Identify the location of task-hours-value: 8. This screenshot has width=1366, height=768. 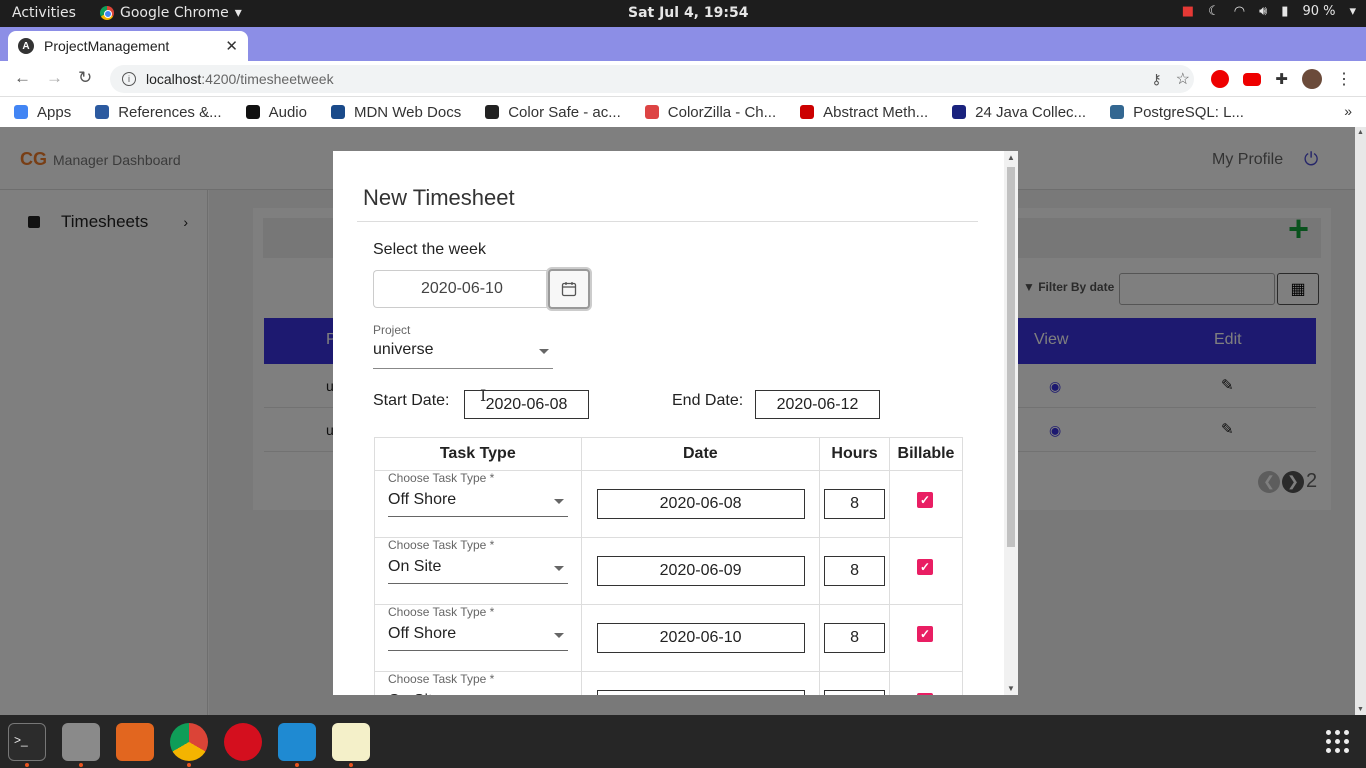
(855, 570).